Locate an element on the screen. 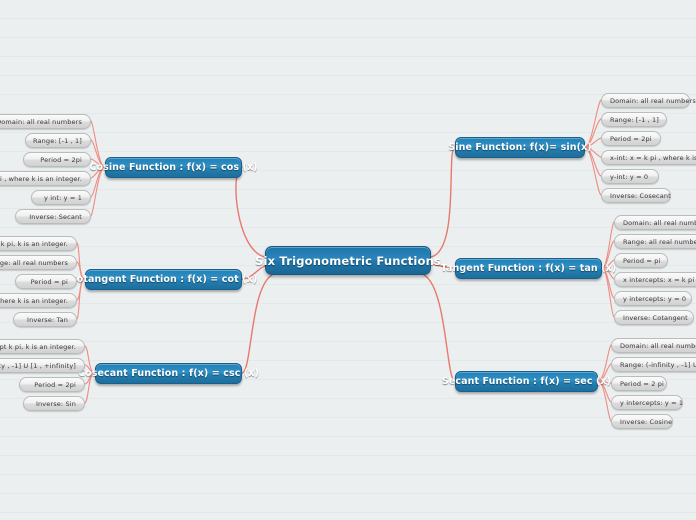 The image size is (696, 520). branch-node-tangent: Tangent Function : f(x) = tan (x) is located at coordinates (528, 268).